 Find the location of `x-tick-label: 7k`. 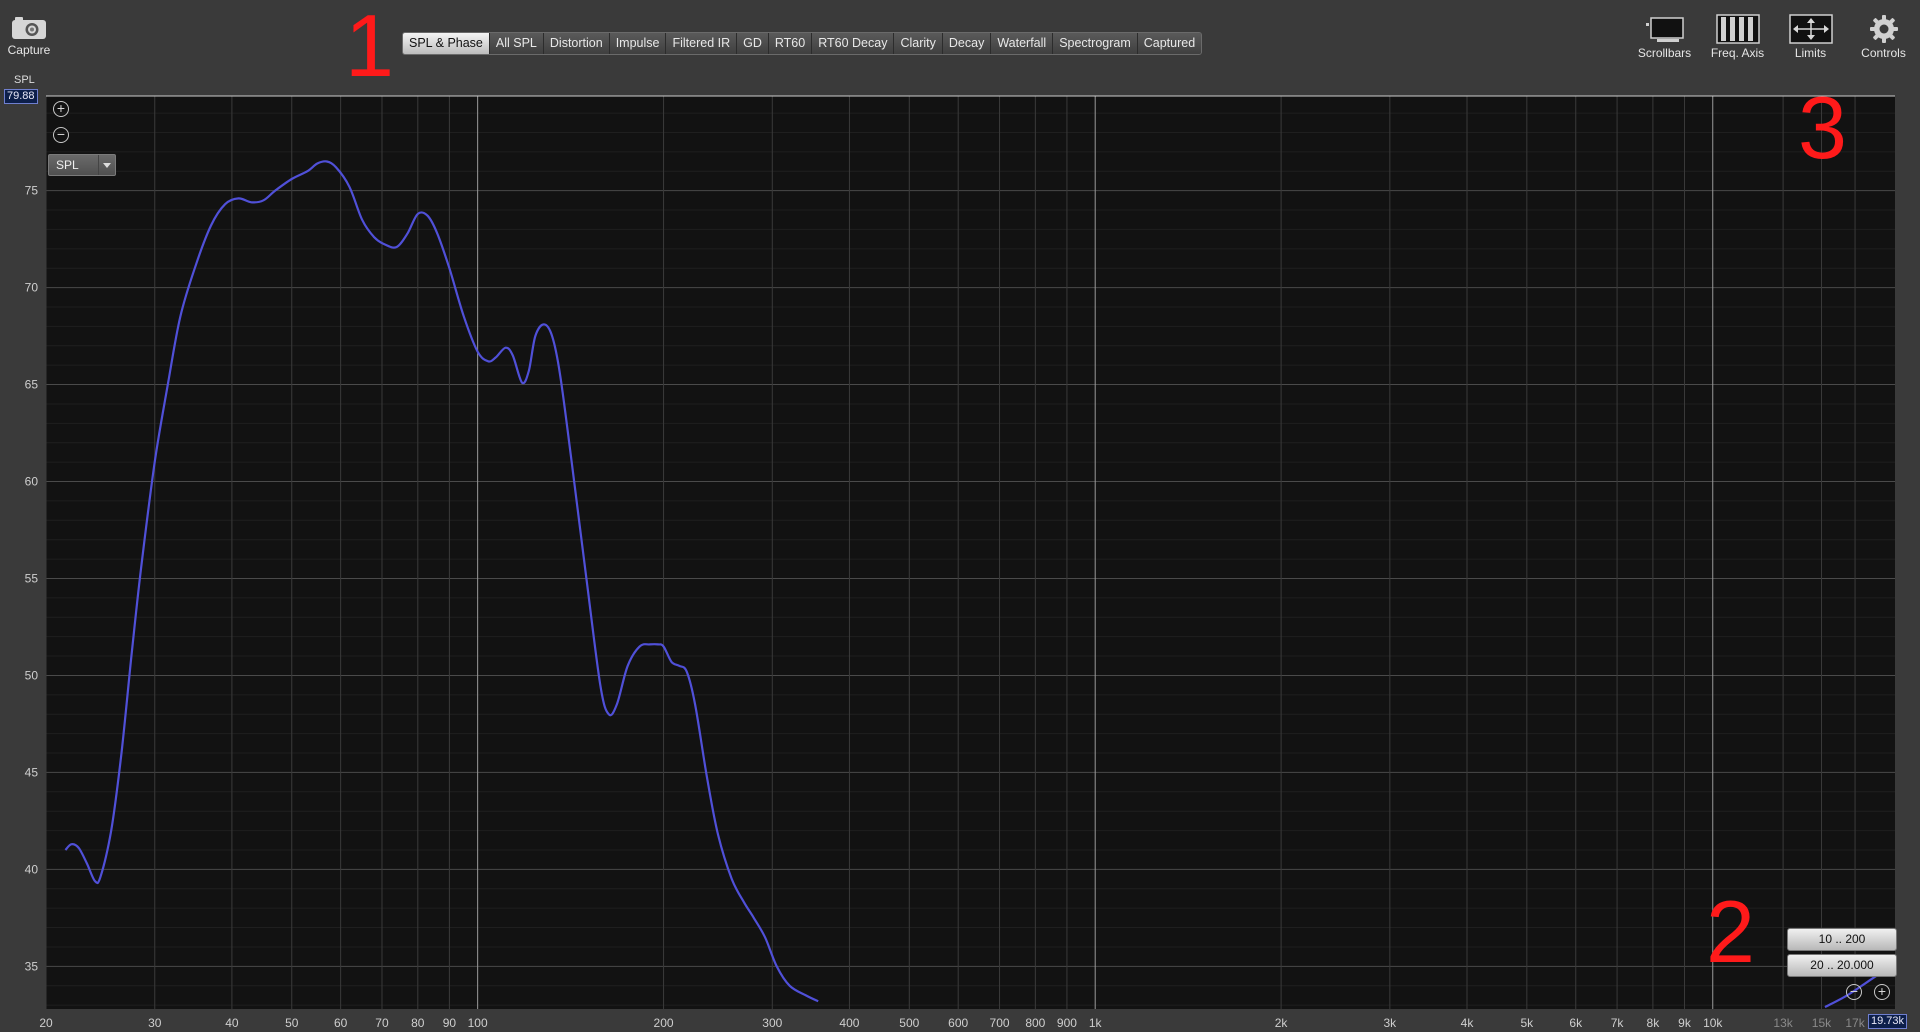

x-tick-label: 7k is located at coordinates (1618, 1023).